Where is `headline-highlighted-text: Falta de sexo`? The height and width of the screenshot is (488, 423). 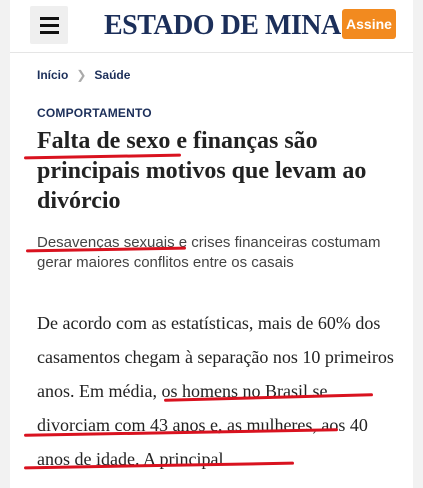 headline-highlighted-text: Falta de sexo is located at coordinates (104, 141).